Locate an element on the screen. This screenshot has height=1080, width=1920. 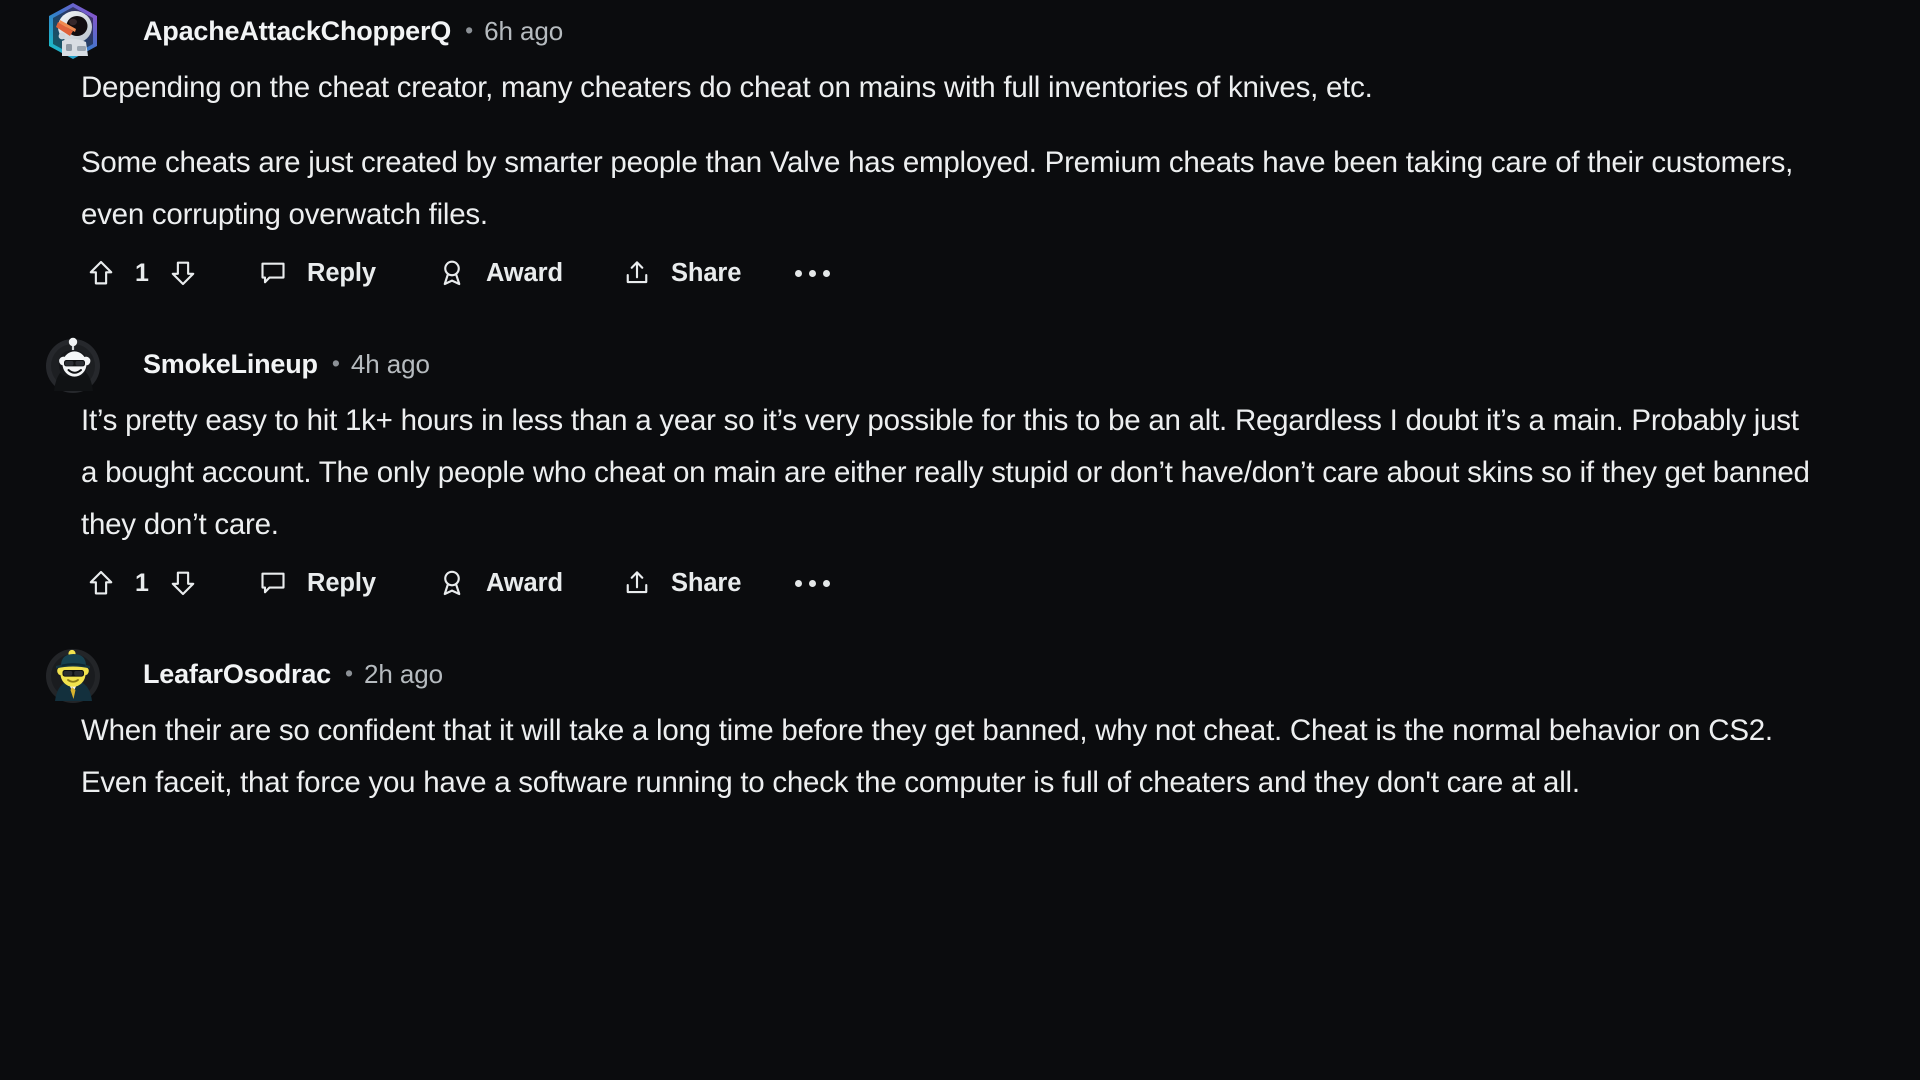
comment-header: ApacheAttackChopperQ • 6h ago is located at coordinates (981, 31).